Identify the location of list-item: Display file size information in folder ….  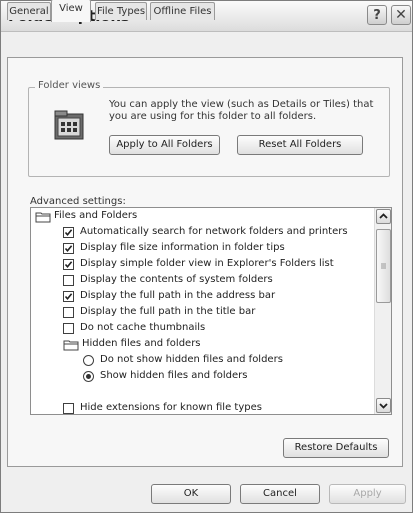
(182, 248).